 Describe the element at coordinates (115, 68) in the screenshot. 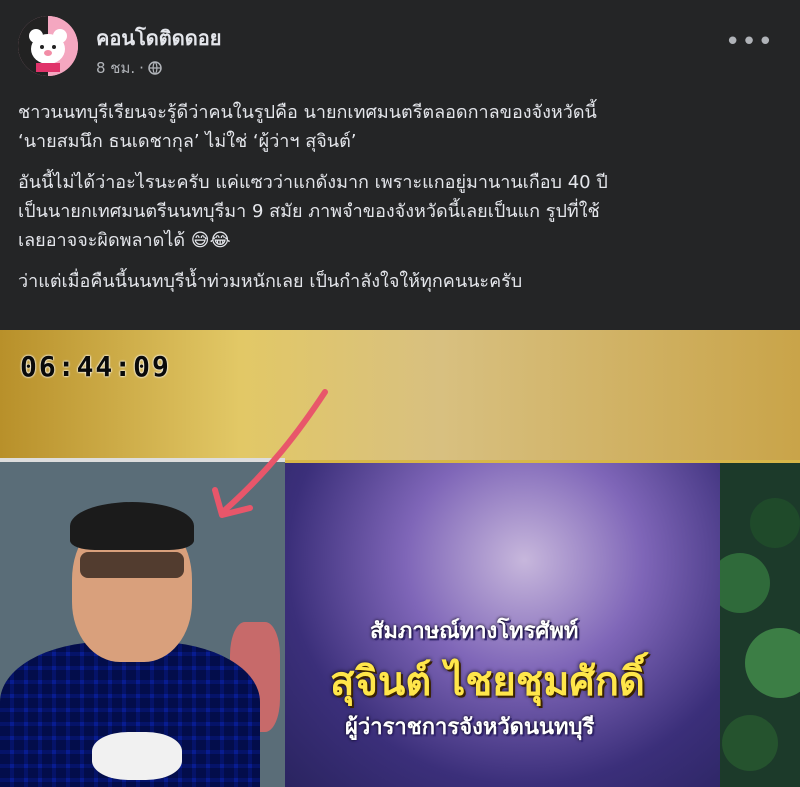

I see `post-time: 8 ชม.` at that location.